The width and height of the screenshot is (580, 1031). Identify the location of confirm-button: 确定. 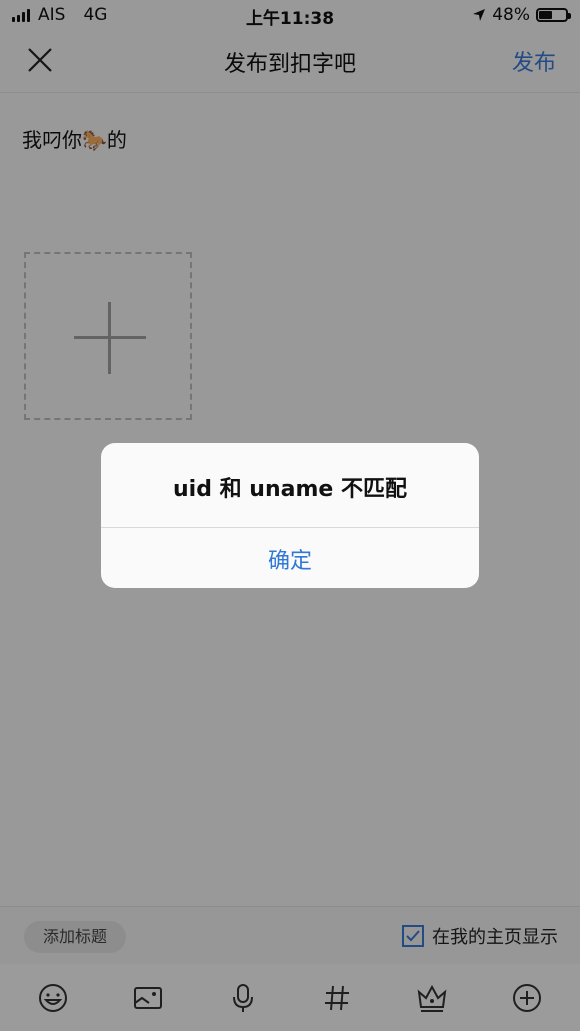
(290, 559).